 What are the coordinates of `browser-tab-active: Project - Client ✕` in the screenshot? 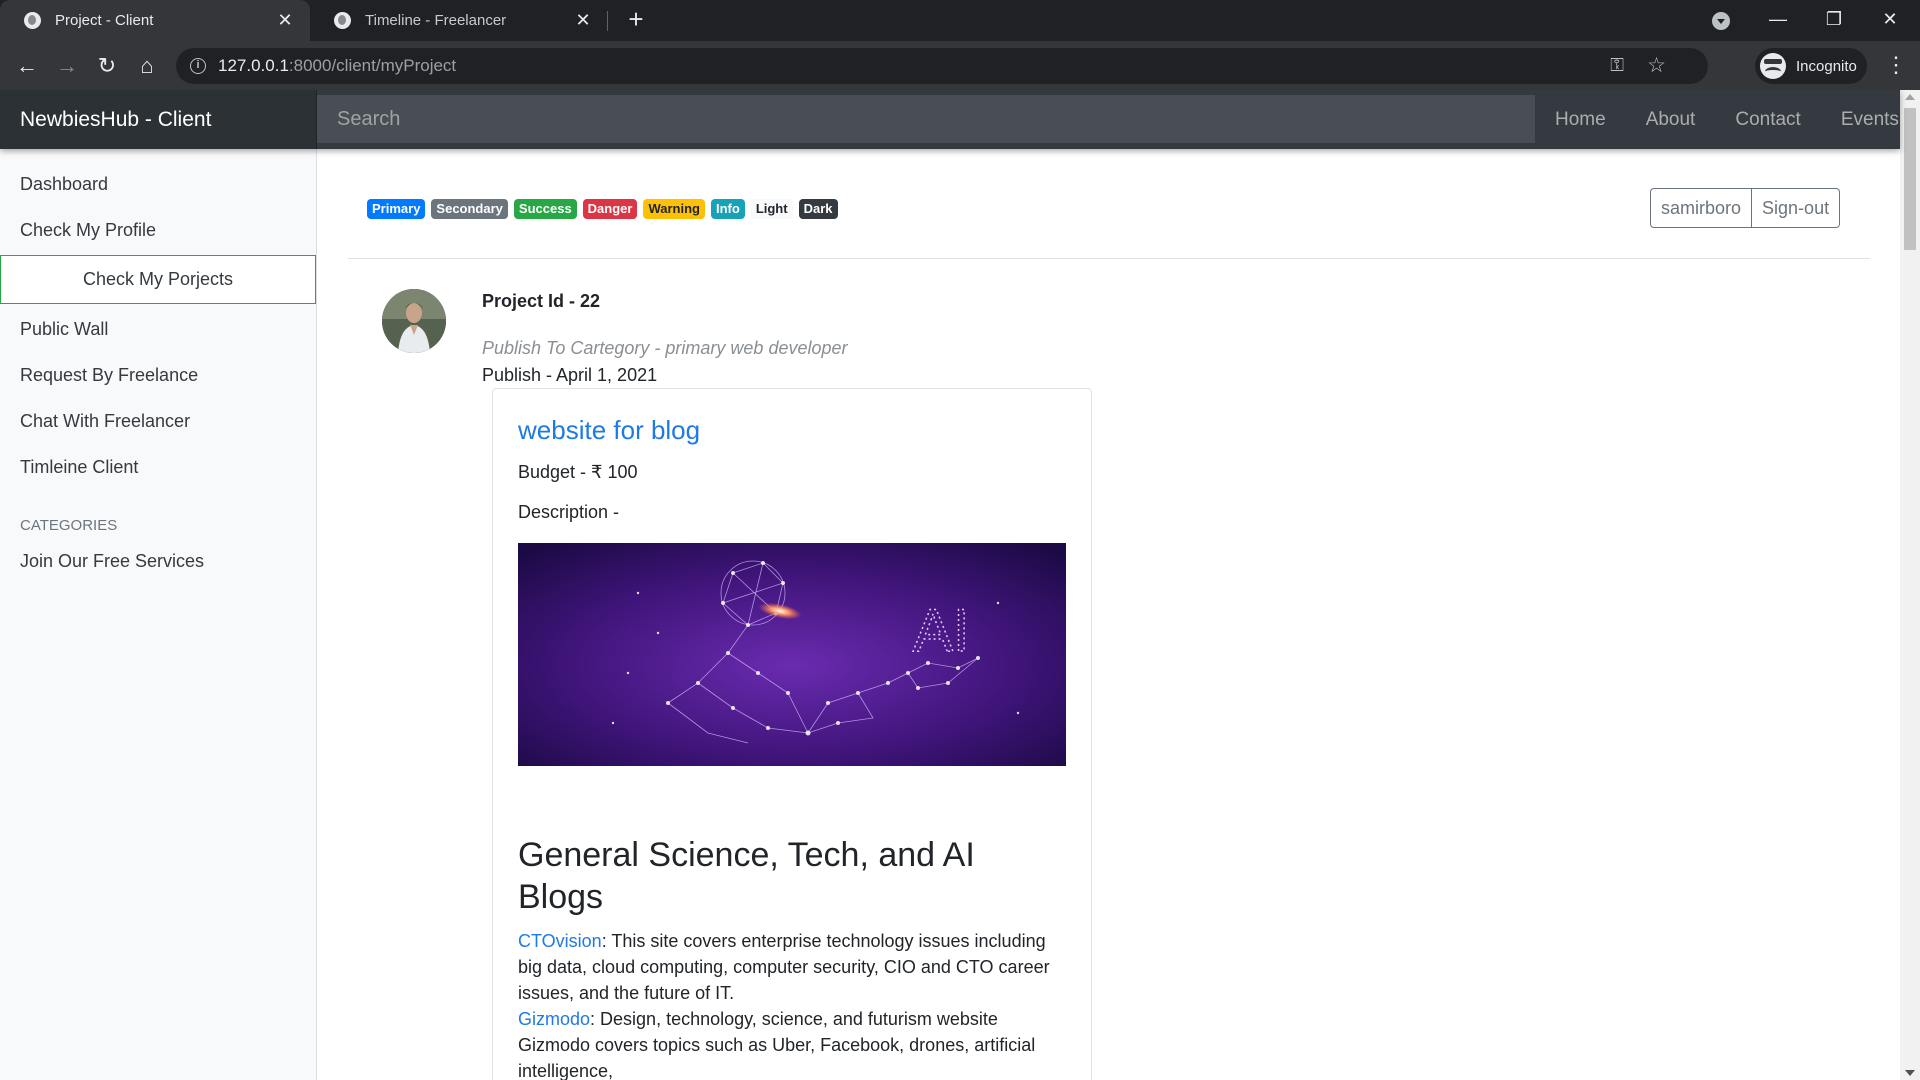 It's located at (155, 20).